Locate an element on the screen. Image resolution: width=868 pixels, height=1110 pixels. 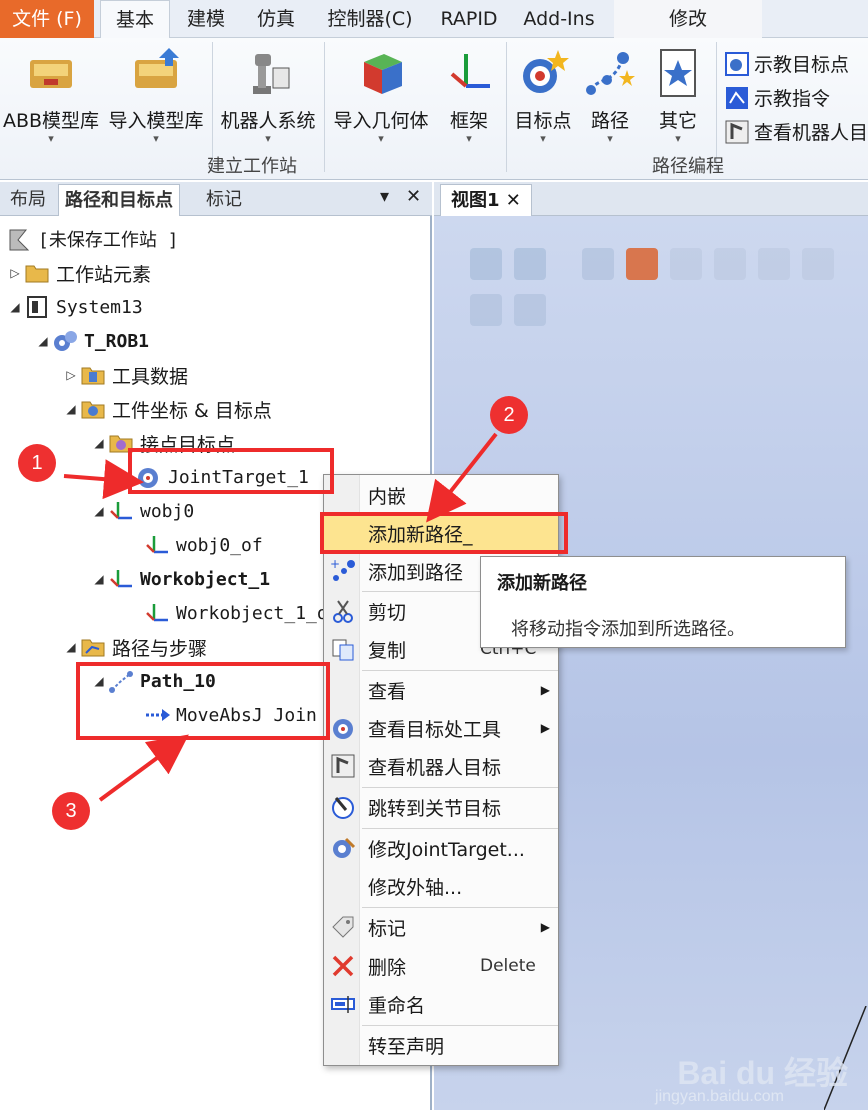
import-geometry-button: 导入几何体 ▾ is located at coordinates (381, 95).